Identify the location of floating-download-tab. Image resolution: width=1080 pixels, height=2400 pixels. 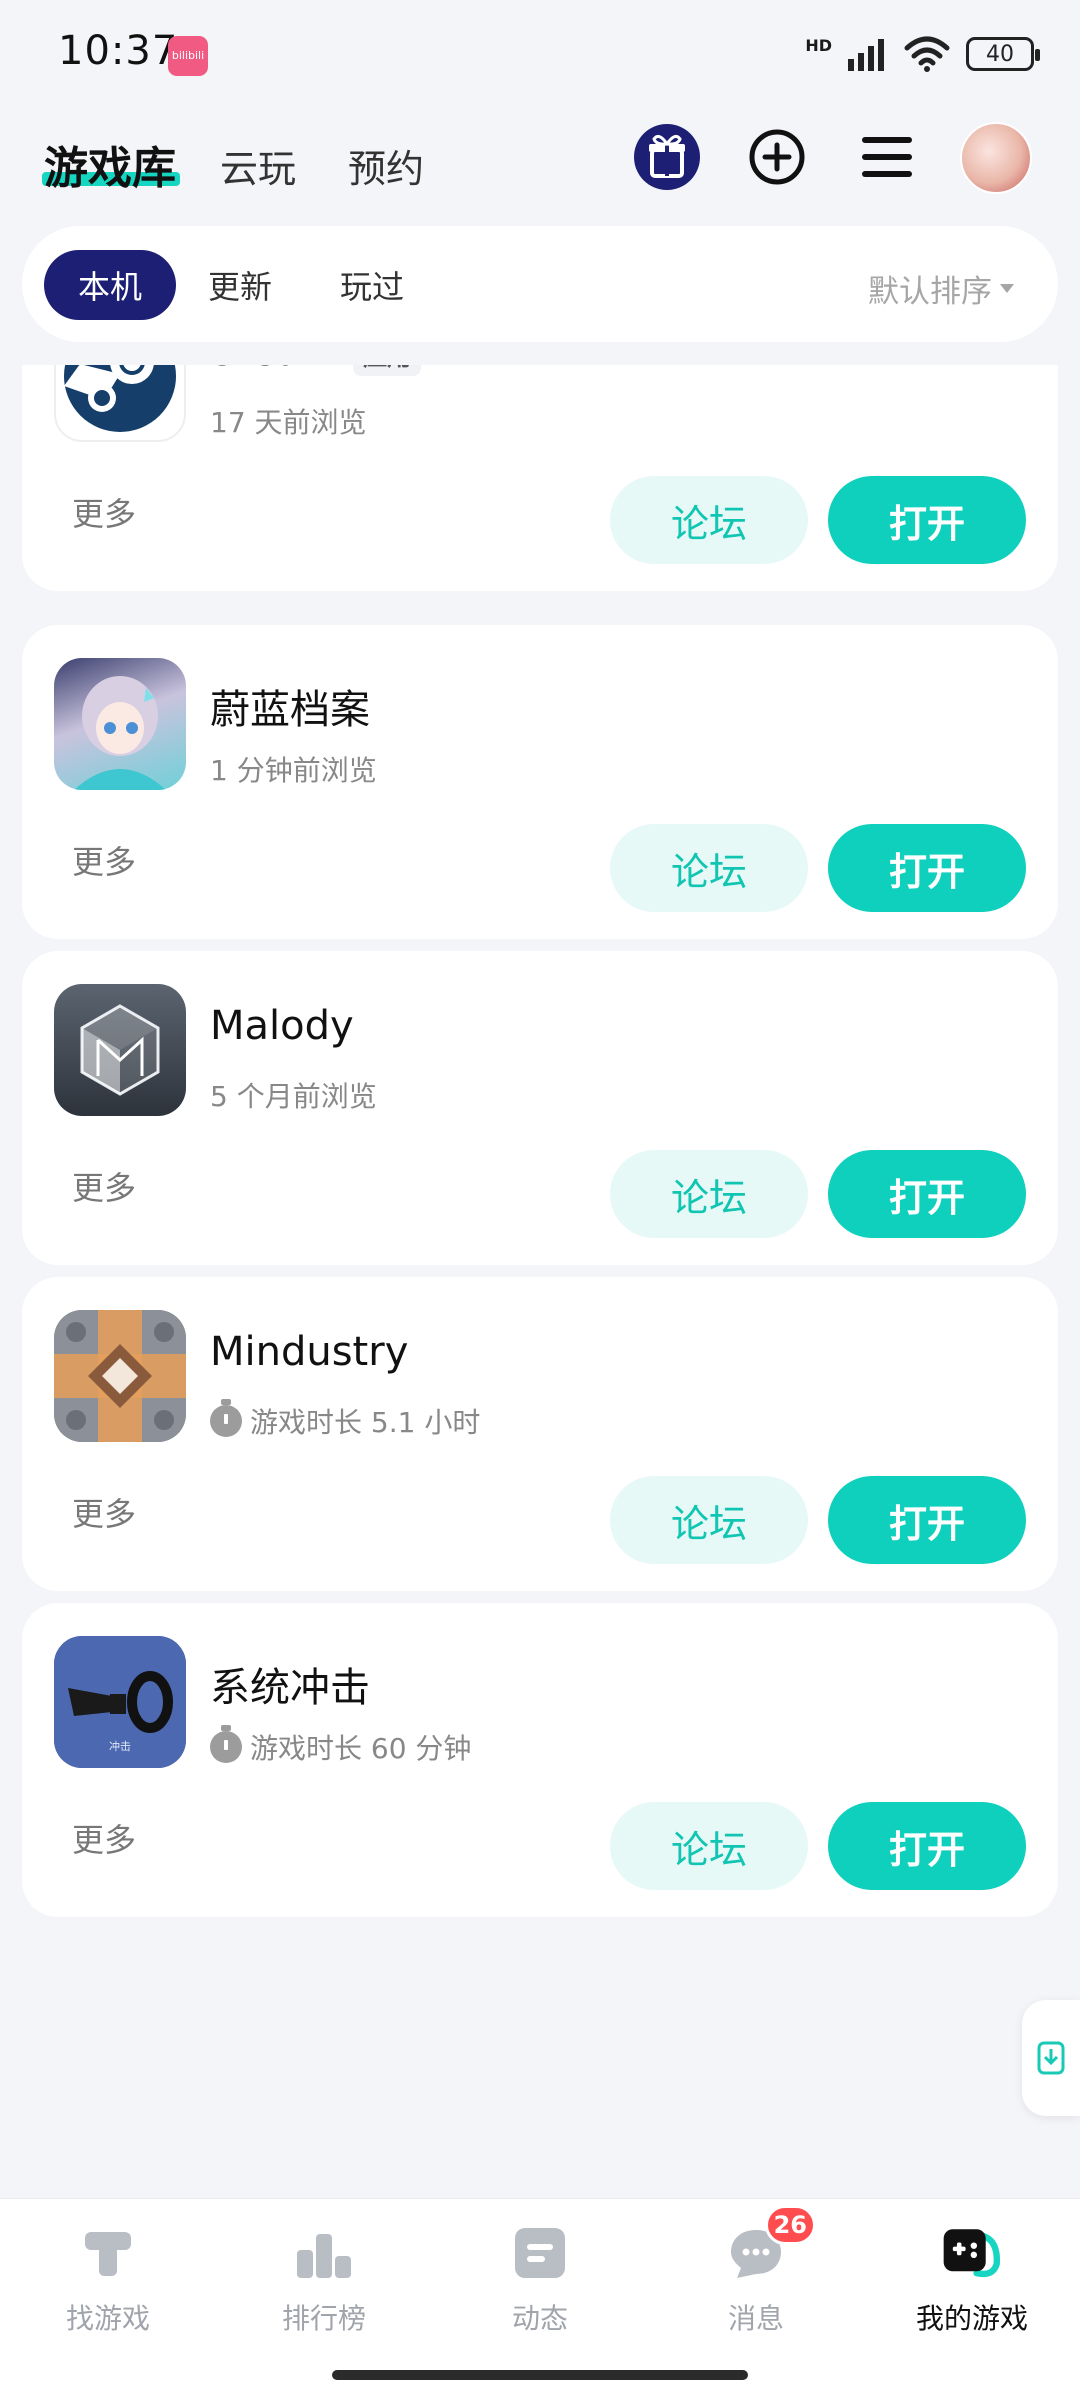
(1051, 2058).